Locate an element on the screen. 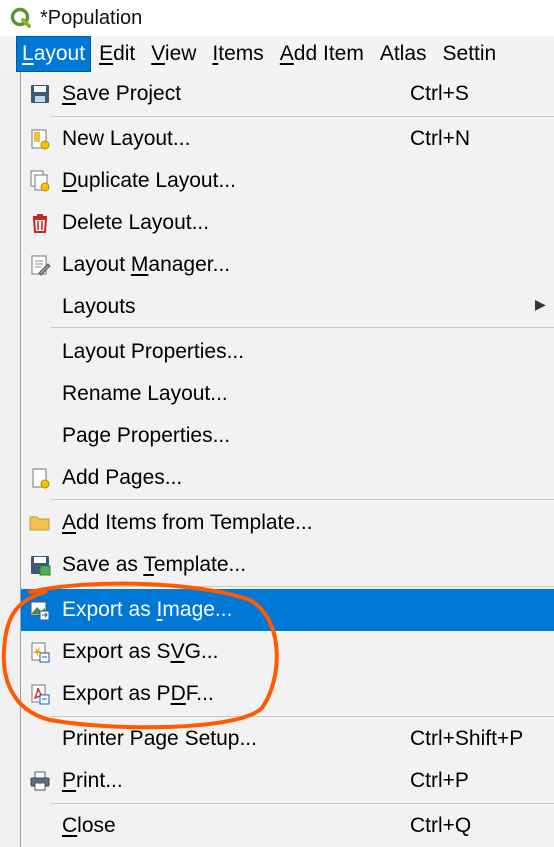 This screenshot has height=847, width=554. export-image-icon is located at coordinates (40, 611).